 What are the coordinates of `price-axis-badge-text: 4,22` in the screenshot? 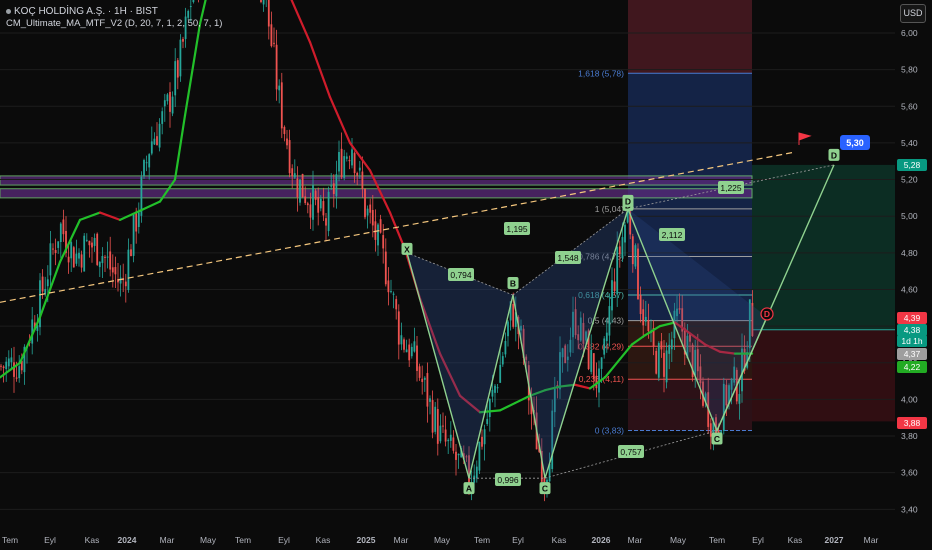 It's located at (912, 367).